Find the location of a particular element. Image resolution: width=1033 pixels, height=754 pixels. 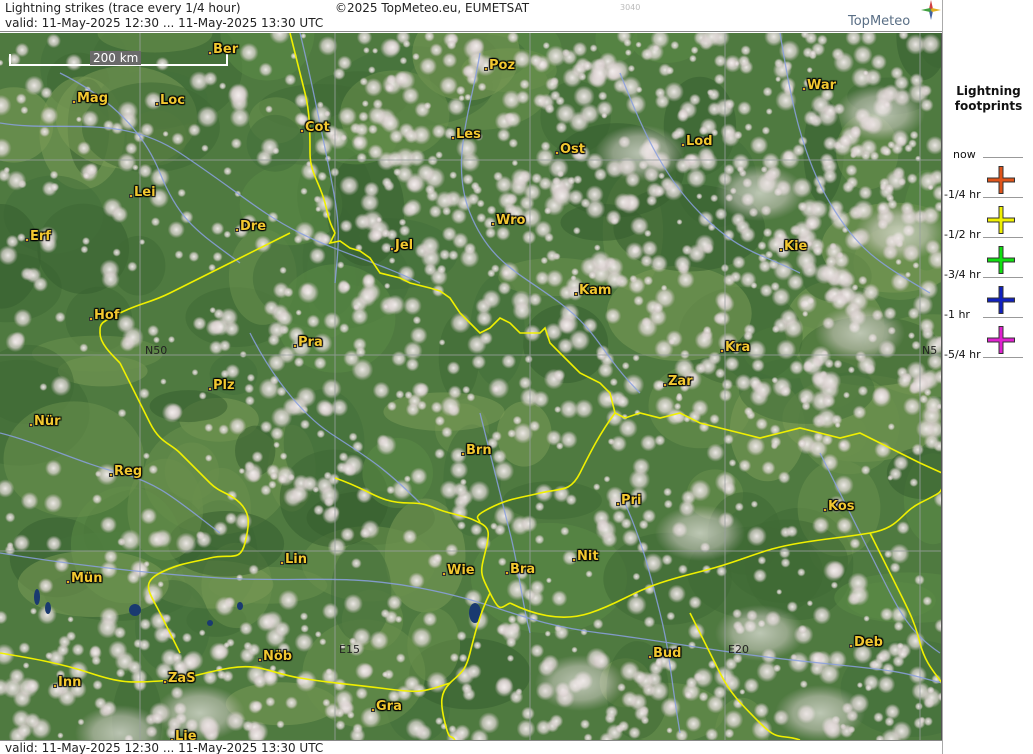

city-label: Nür is located at coordinates (47, 421).